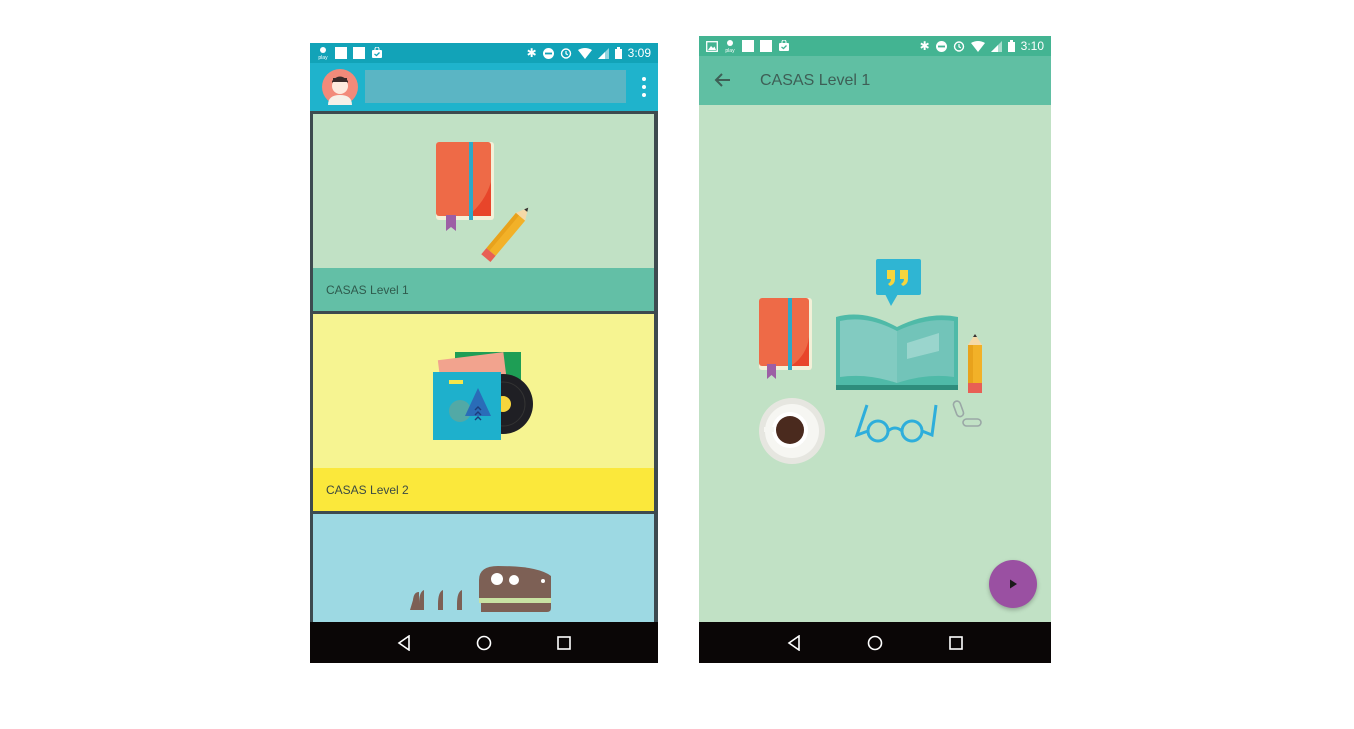 This screenshot has height=729, width=1354. What do you see at coordinates (483, 289) in the screenshot?
I see `card-title: CASAS Level 1` at bounding box center [483, 289].